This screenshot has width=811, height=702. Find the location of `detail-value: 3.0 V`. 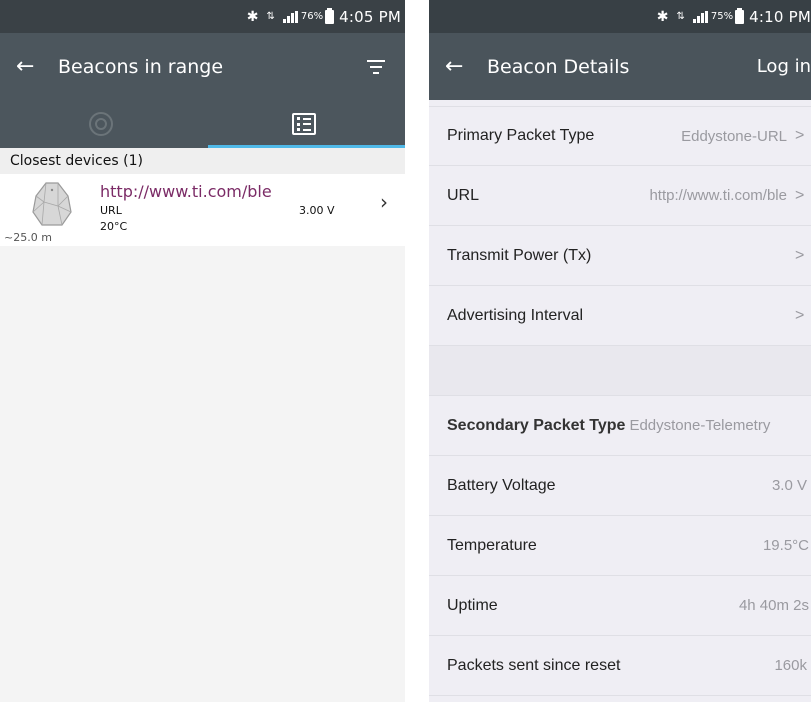

detail-value: 3.0 V is located at coordinates (789, 485).